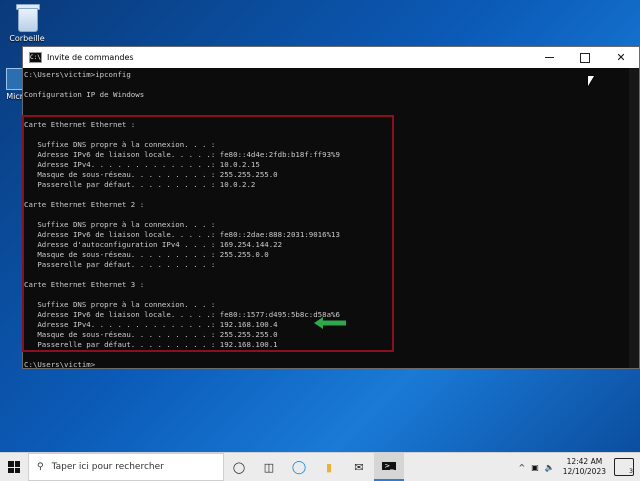 The height and width of the screenshot is (481, 640). Describe the element at coordinates (84, 94) in the screenshot. I see `console-line: Configuration IP de Windows` at that location.